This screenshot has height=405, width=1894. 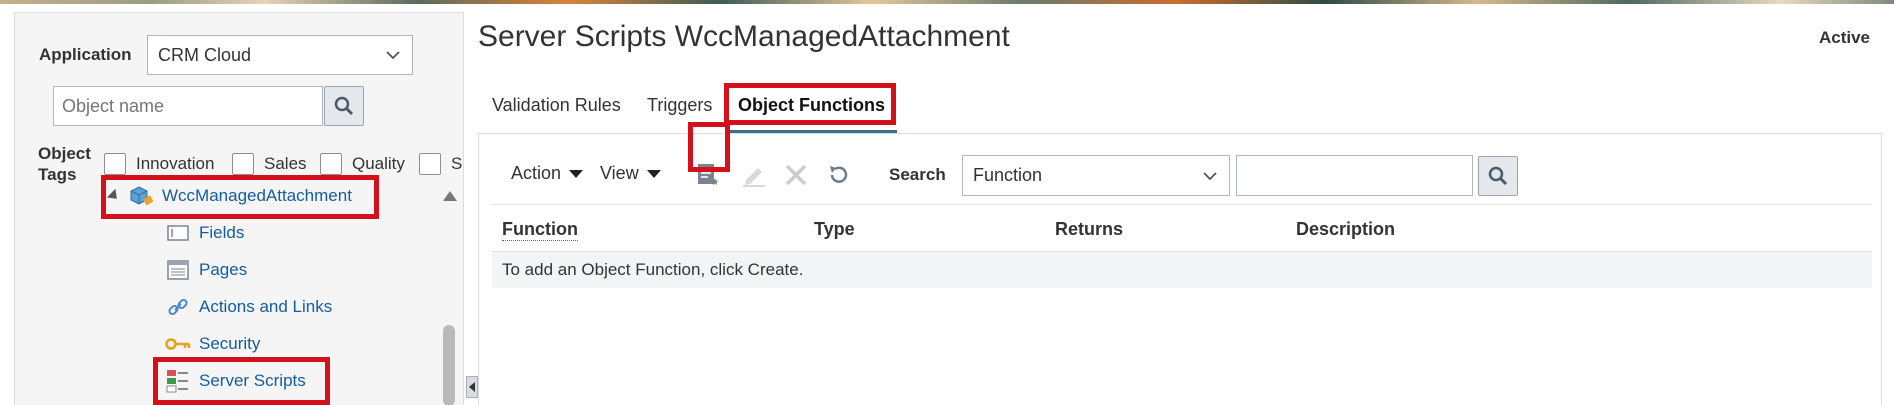 What do you see at coordinates (266, 306) in the screenshot?
I see `tree-item-label: Actions and Links` at bounding box center [266, 306].